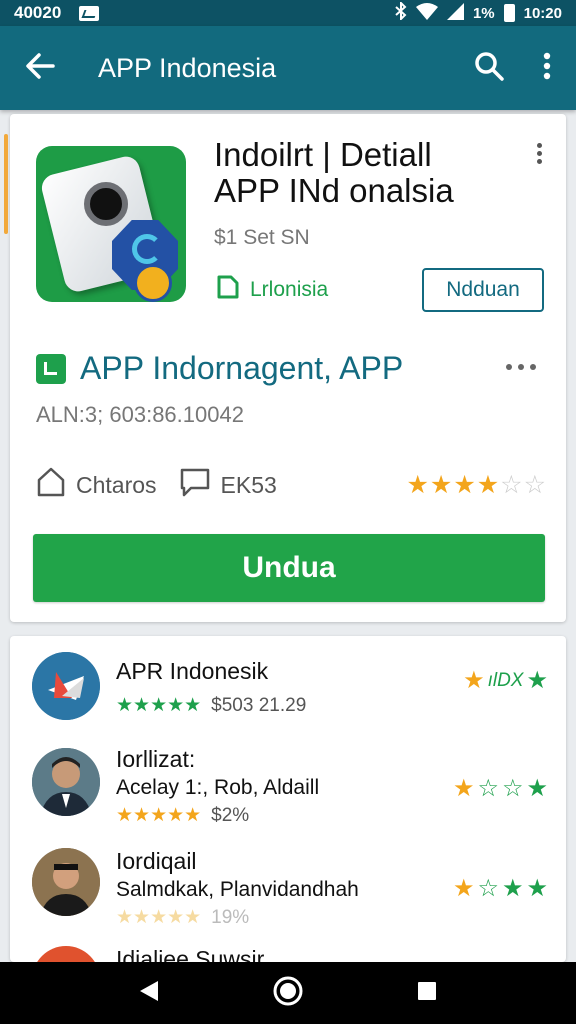 The height and width of the screenshot is (1024, 576). What do you see at coordinates (248, 484) in the screenshot?
I see `stat-comments-label: EK53` at bounding box center [248, 484].